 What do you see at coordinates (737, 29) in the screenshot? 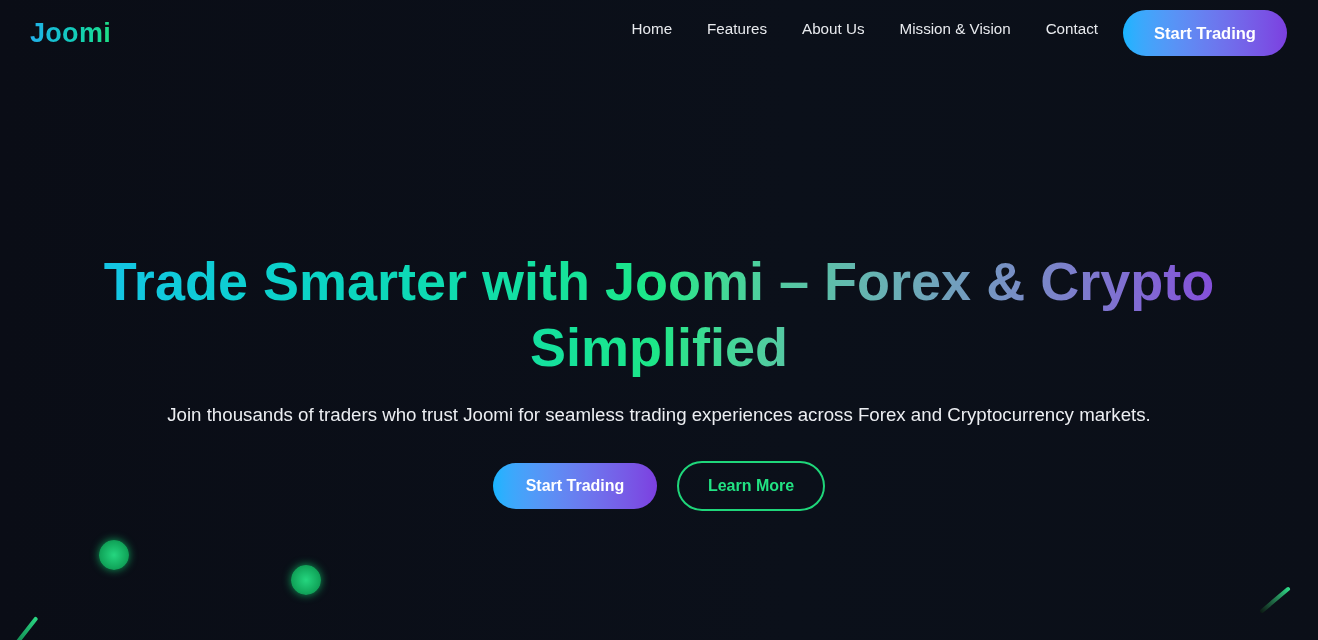
I see `nav-link: Features` at bounding box center [737, 29].